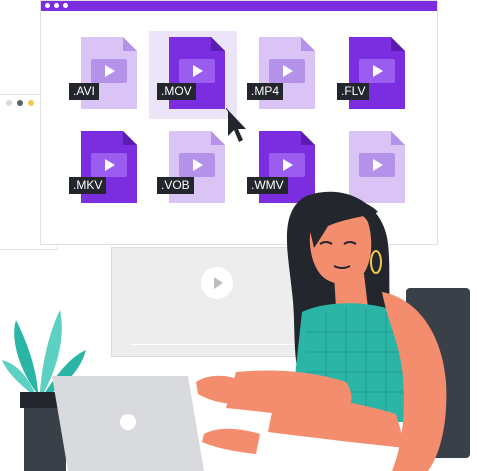  Describe the element at coordinates (105, 75) in the screenshot. I see `file-item-avi: .AVI` at that location.